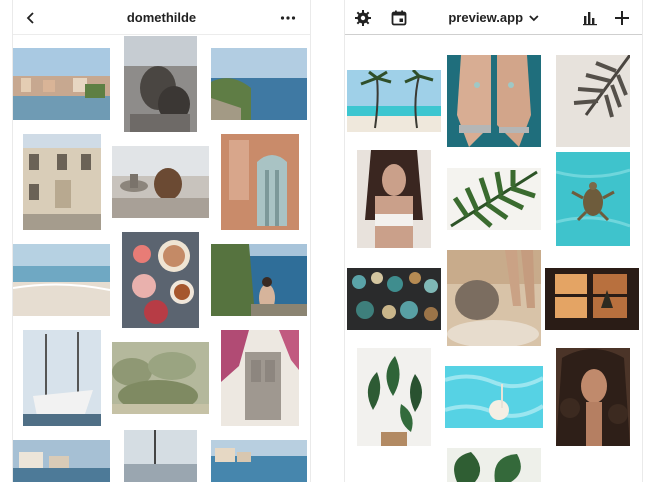  I want to click on photo-seaside-village, so click(61, 461).